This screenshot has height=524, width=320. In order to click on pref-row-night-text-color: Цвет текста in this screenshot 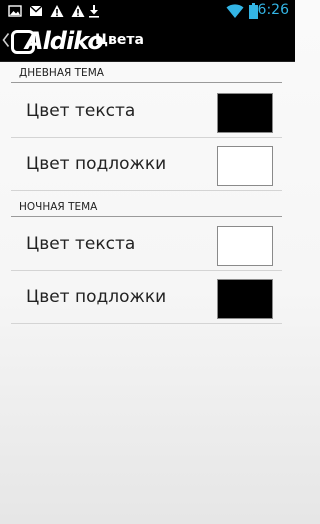, I will do `click(146, 245)`.